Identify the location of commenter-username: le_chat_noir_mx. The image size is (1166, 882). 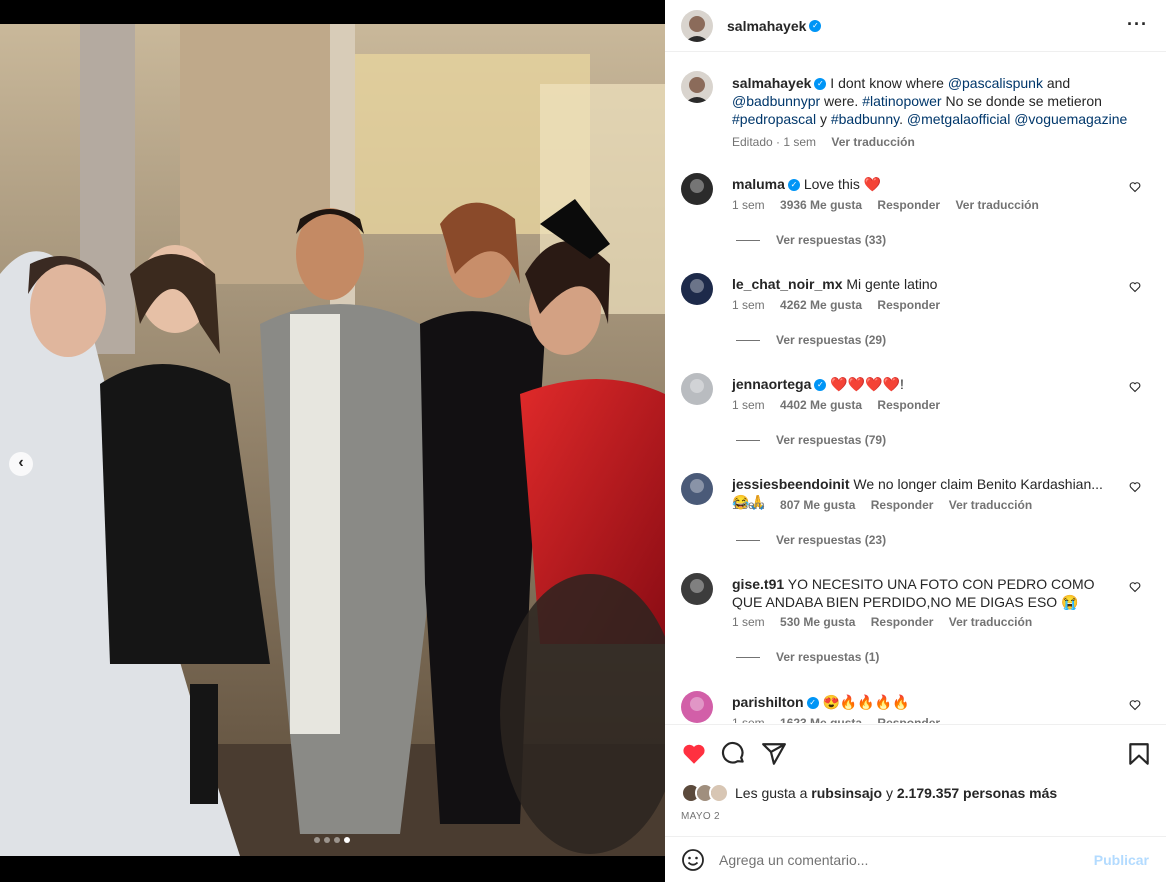
(787, 284).